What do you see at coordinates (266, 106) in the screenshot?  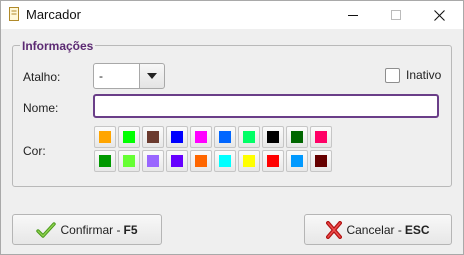 I see `nome-input` at bounding box center [266, 106].